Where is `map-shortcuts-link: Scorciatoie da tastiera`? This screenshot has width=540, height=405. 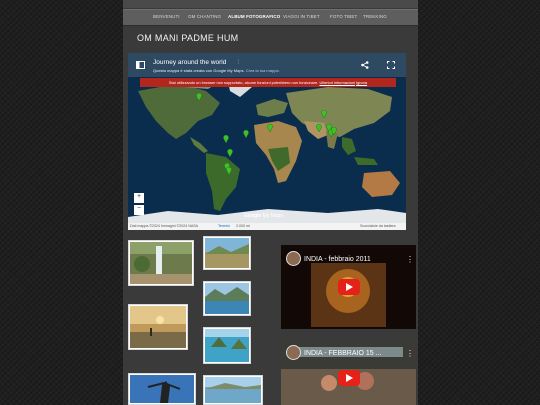 map-shortcuts-link: Scorciatoie da tastiera is located at coordinates (378, 226).